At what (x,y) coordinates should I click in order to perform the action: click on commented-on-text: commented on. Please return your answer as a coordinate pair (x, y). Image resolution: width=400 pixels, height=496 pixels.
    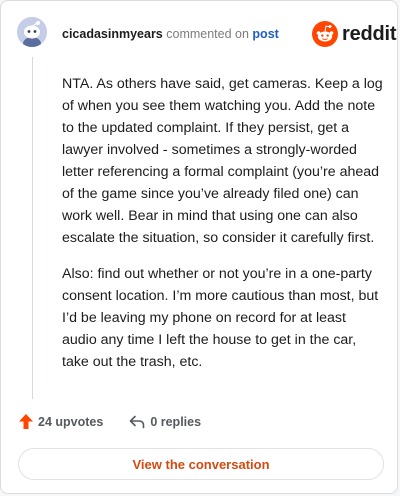
    Looking at the image, I should click on (207, 34).